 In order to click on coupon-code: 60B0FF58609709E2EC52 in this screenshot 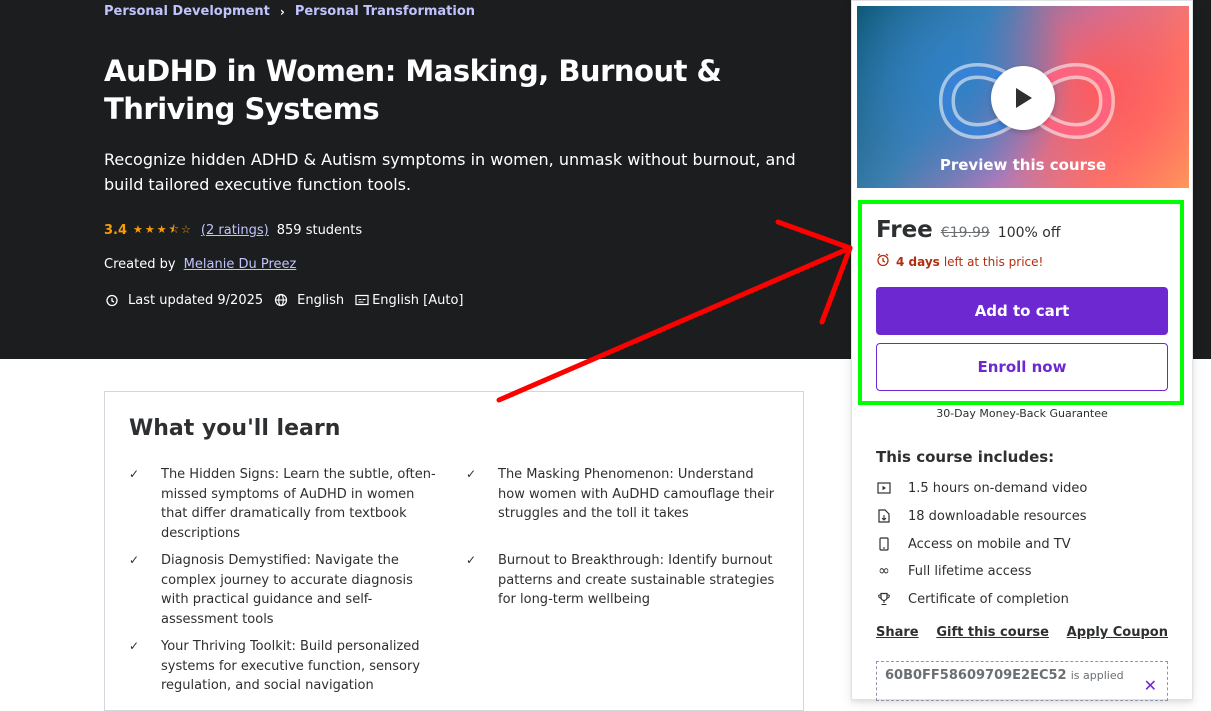, I will do `click(976, 675)`.